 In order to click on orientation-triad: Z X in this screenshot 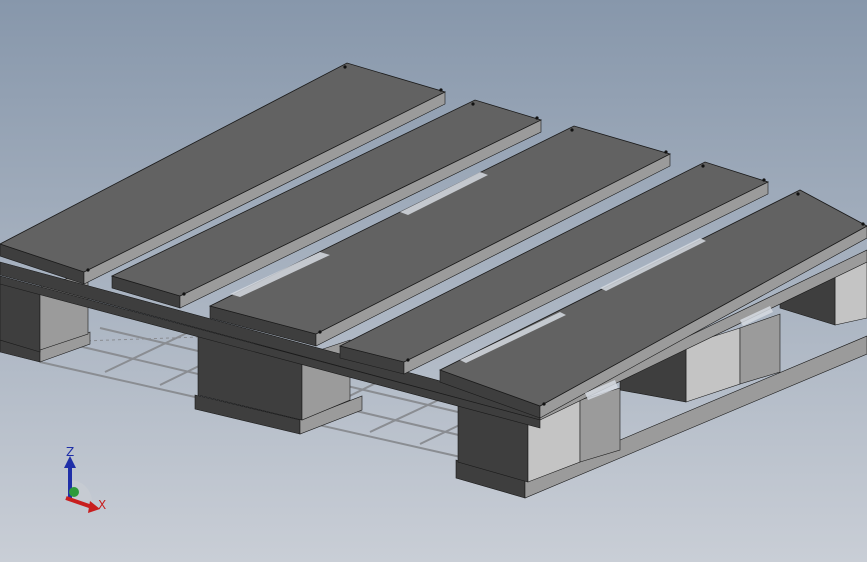, I will do `click(87, 480)`.